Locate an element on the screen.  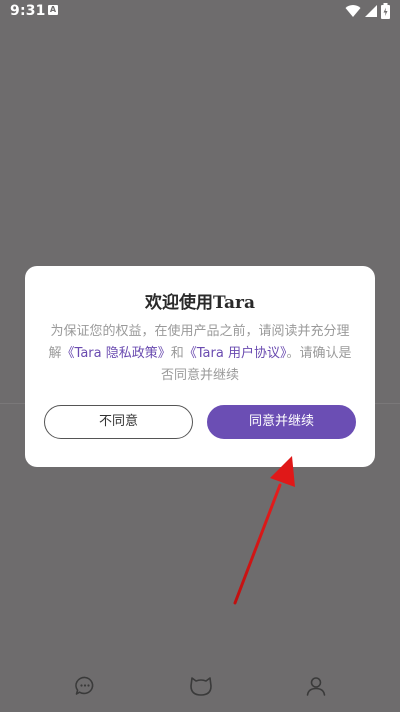
dialog-message-connector: 和 is located at coordinates (177, 353).